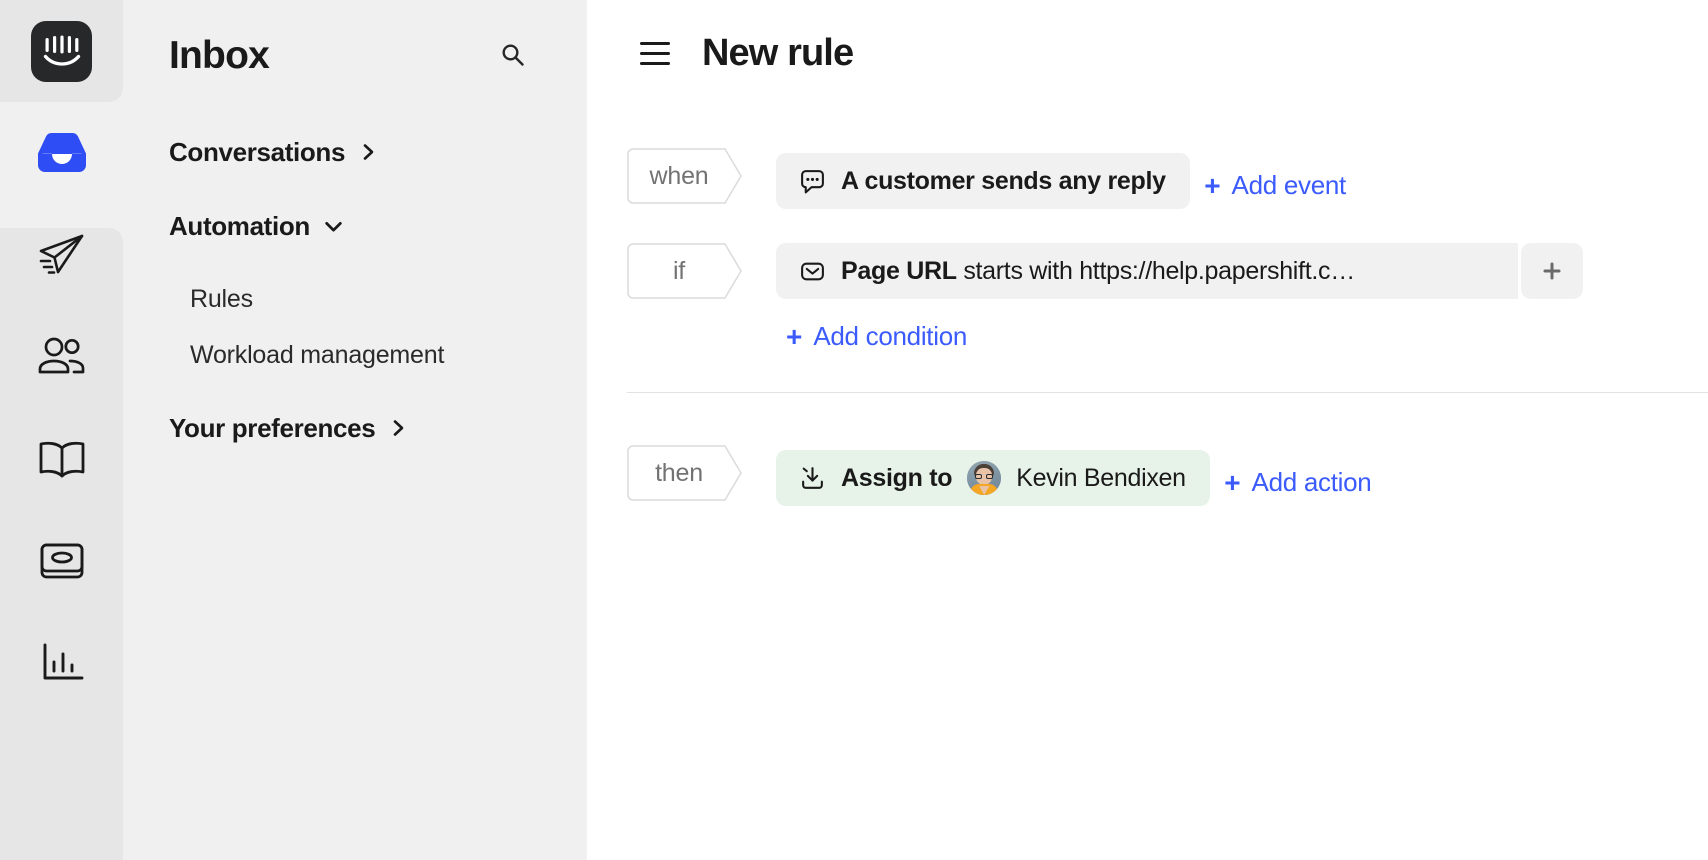  Describe the element at coordinates (899, 270) in the screenshot. I see `condition-chip-bold: Page URL` at that location.